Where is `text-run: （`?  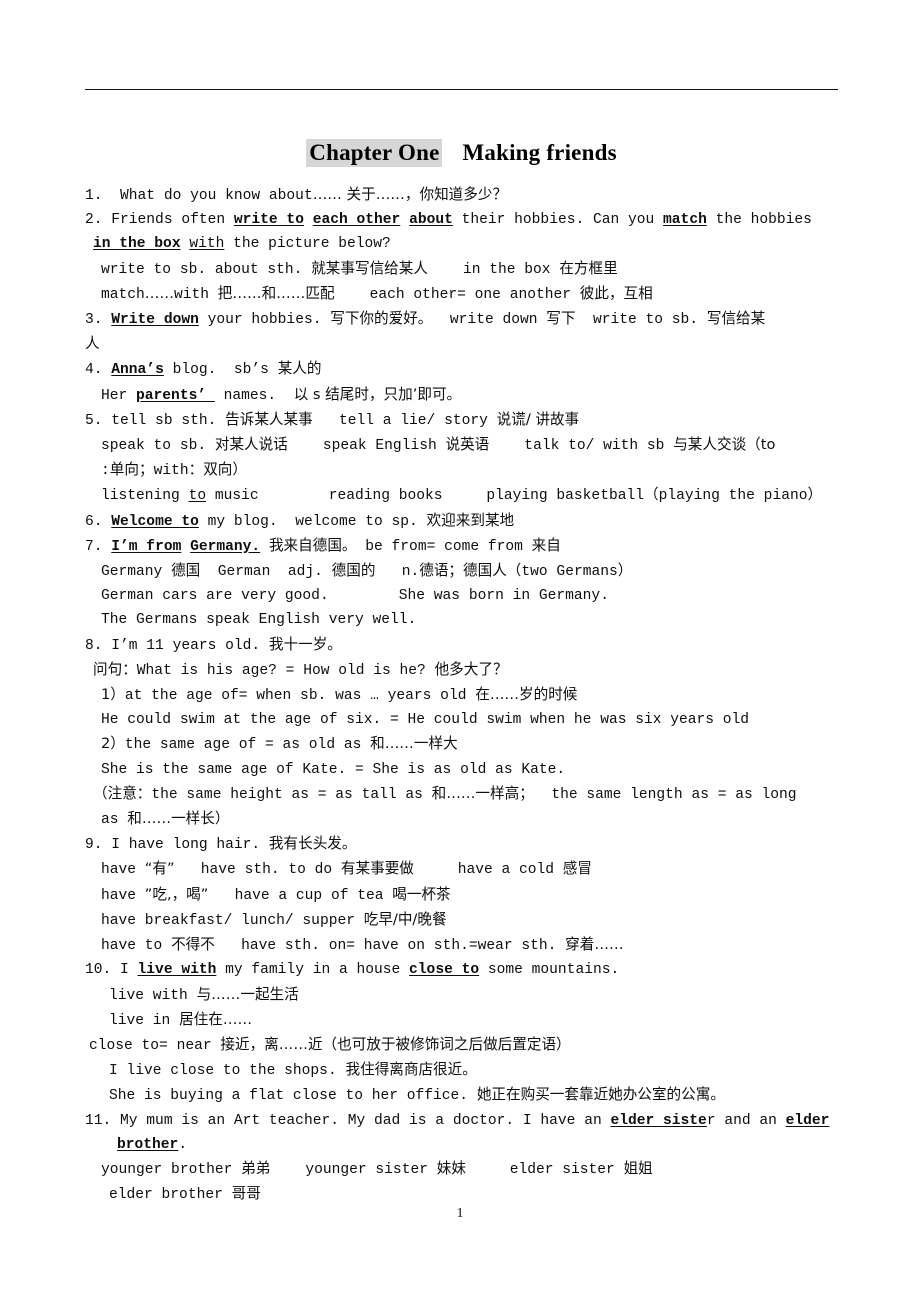 text-run: （ is located at coordinates (651, 495).